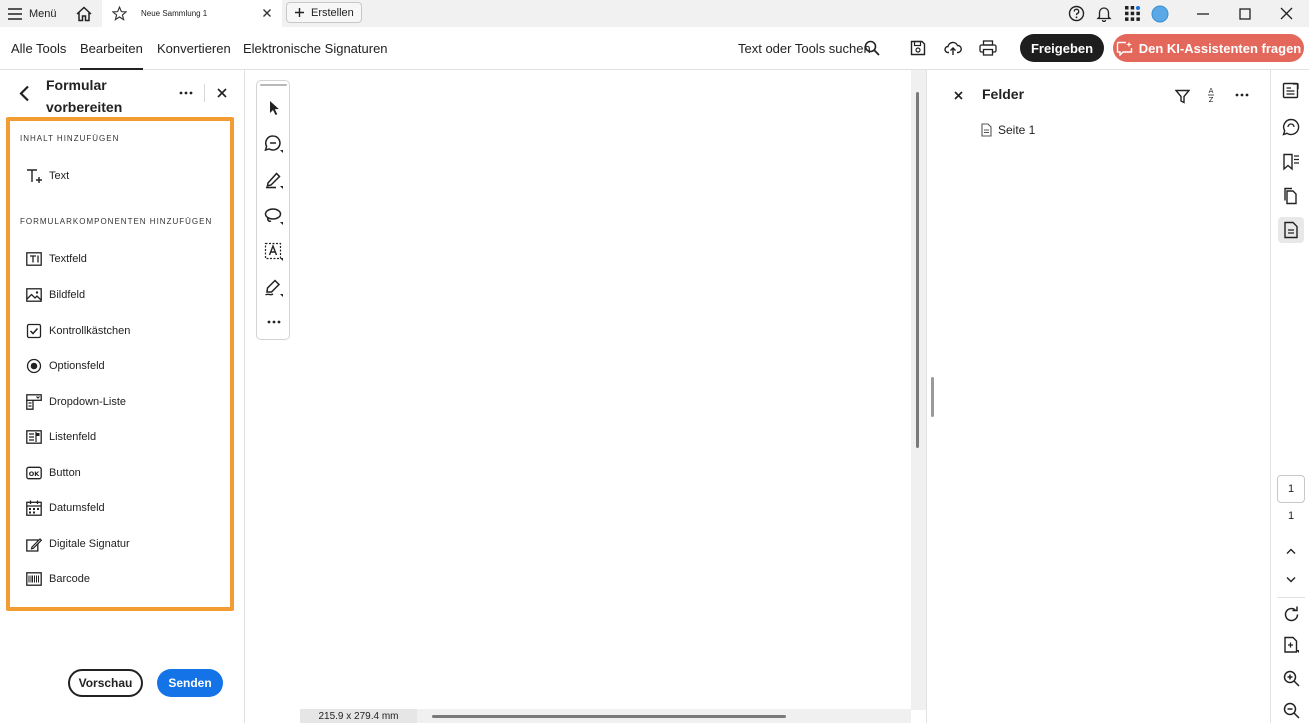 This screenshot has width=1309, height=723. I want to click on upload-button, so click(953, 48).